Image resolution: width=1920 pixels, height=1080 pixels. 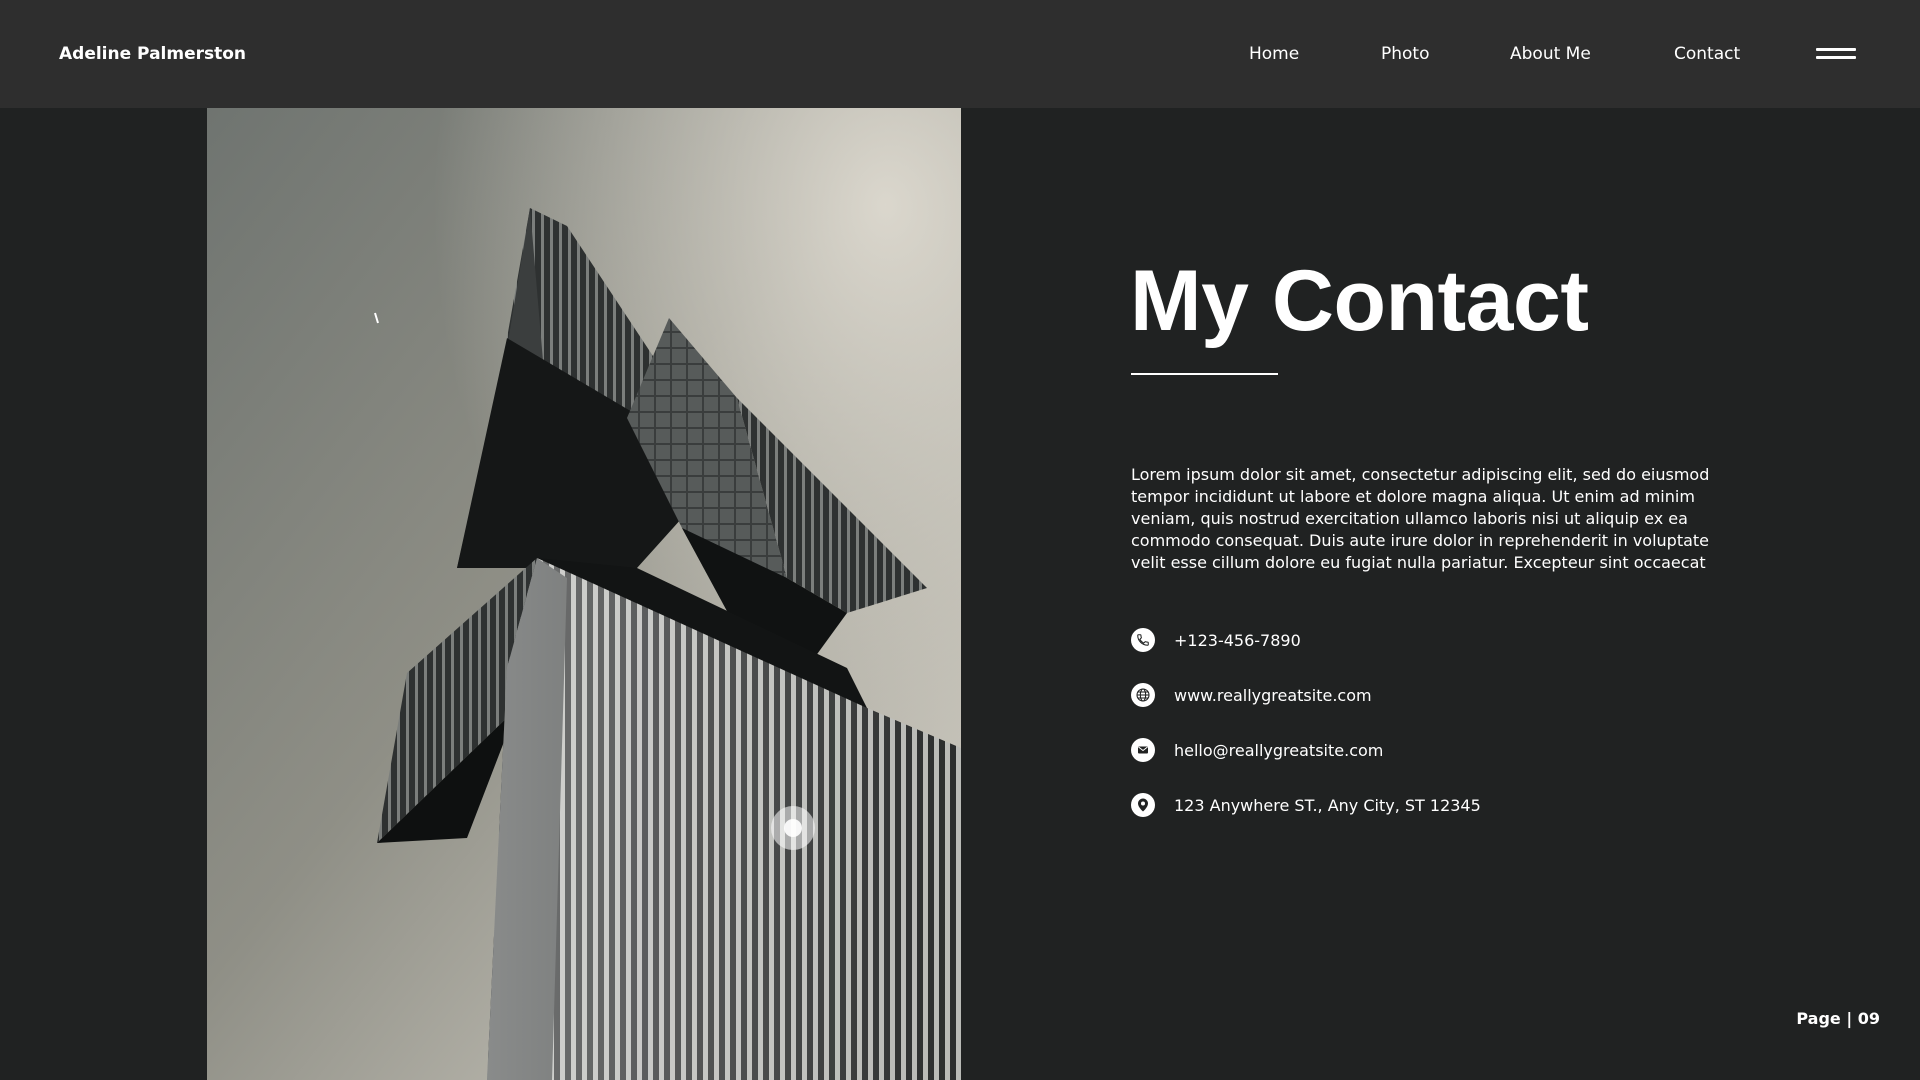 What do you see at coordinates (1204, 374) in the screenshot?
I see `title-underline` at bounding box center [1204, 374].